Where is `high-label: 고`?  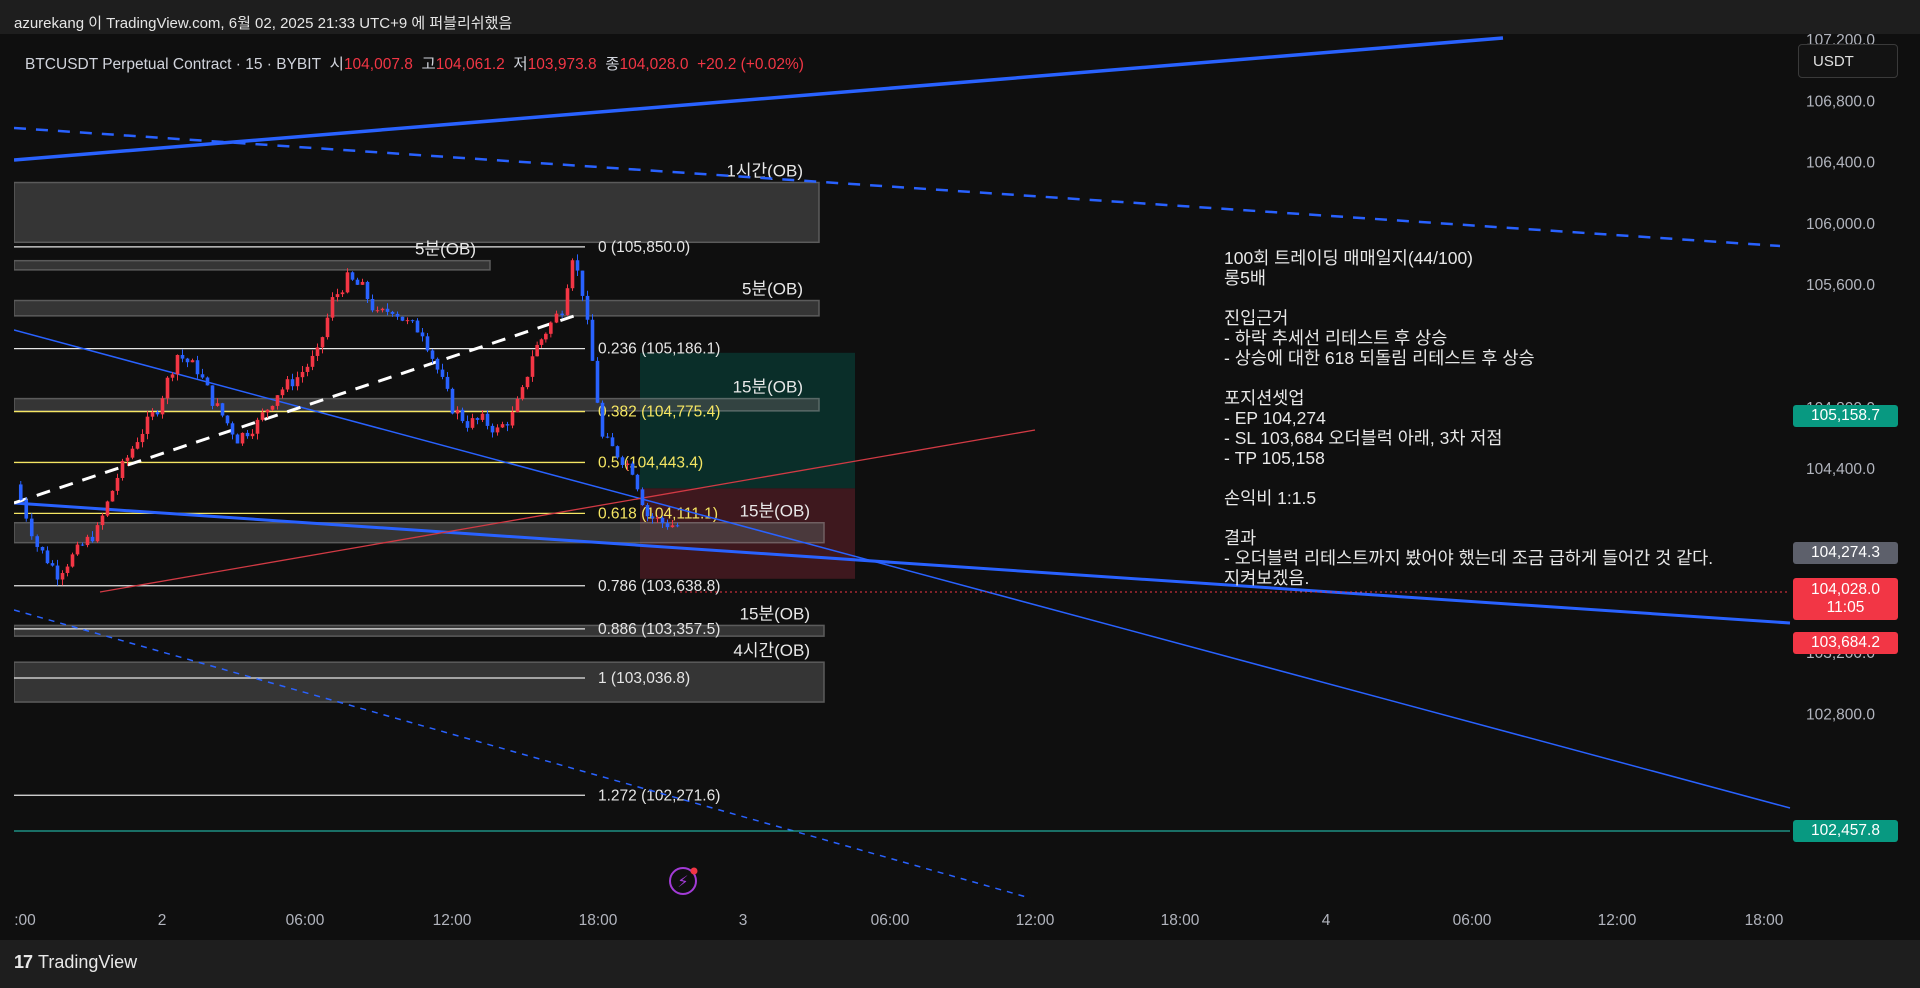 high-label: 고 is located at coordinates (428, 64).